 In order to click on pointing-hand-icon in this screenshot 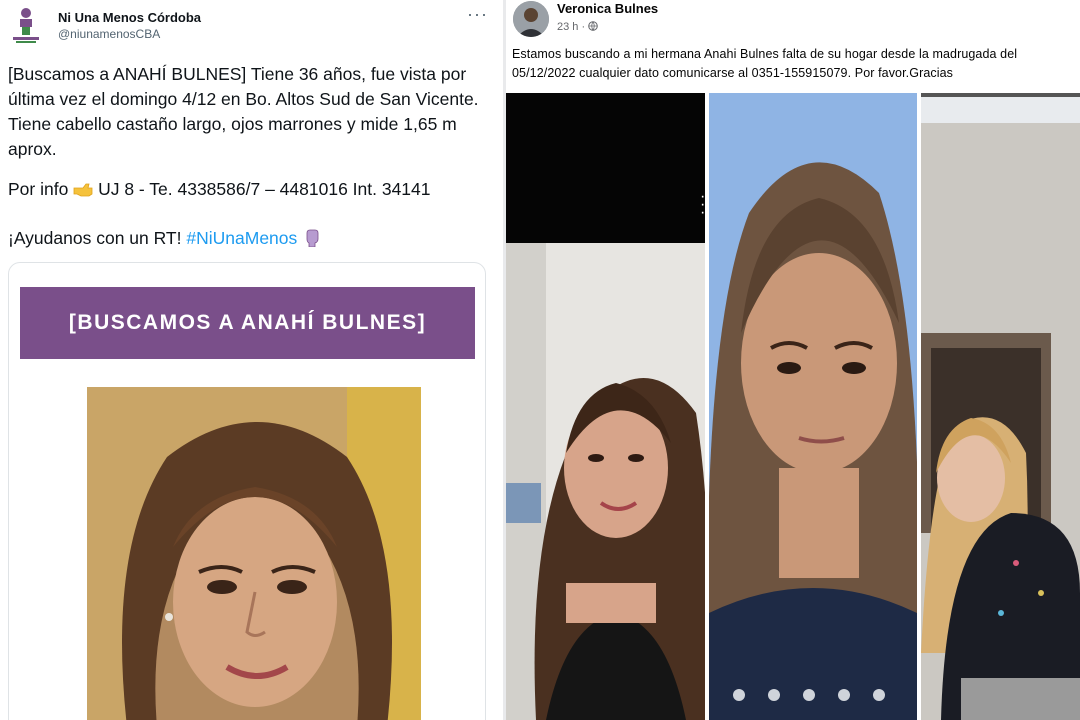, I will do `click(83, 190)`.